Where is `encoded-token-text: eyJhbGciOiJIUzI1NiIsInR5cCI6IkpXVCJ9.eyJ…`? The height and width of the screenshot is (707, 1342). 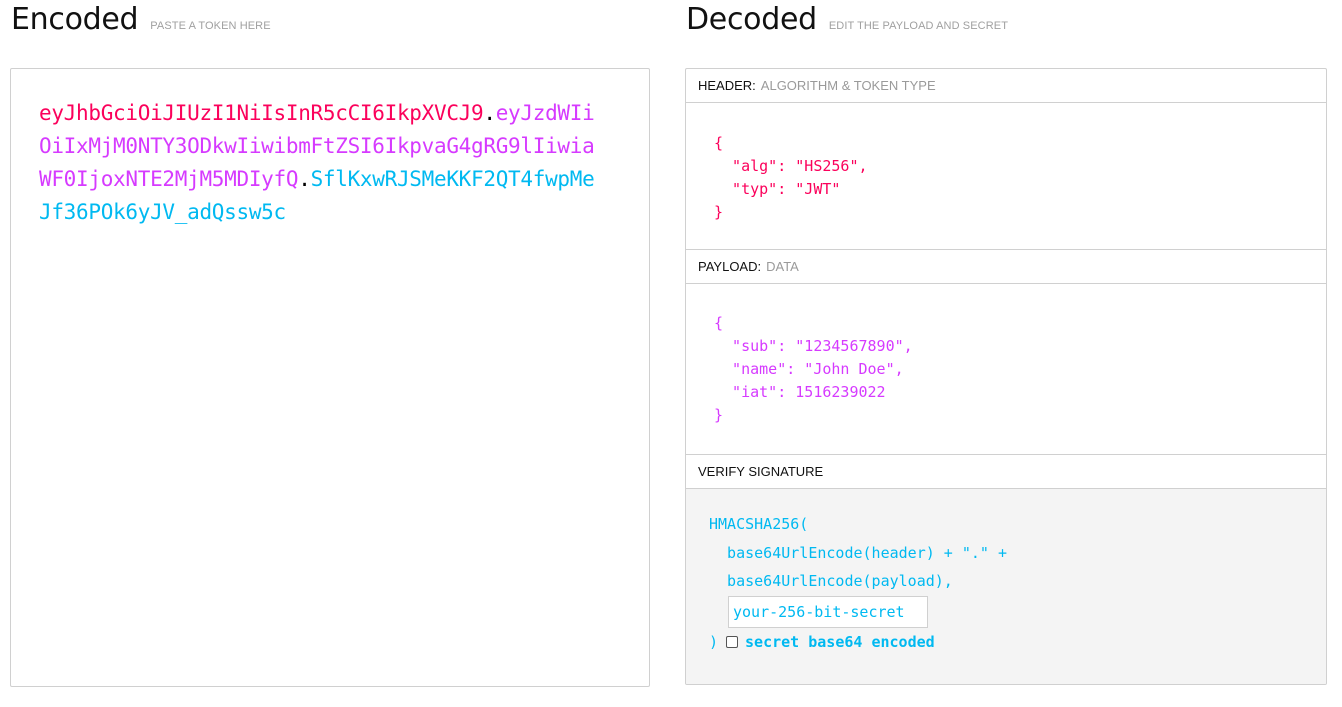 encoded-token-text: eyJhbGciOiJIUzI1NiIsInR5cCI6IkpXVCJ9.eyJ… is located at coordinates (319, 163).